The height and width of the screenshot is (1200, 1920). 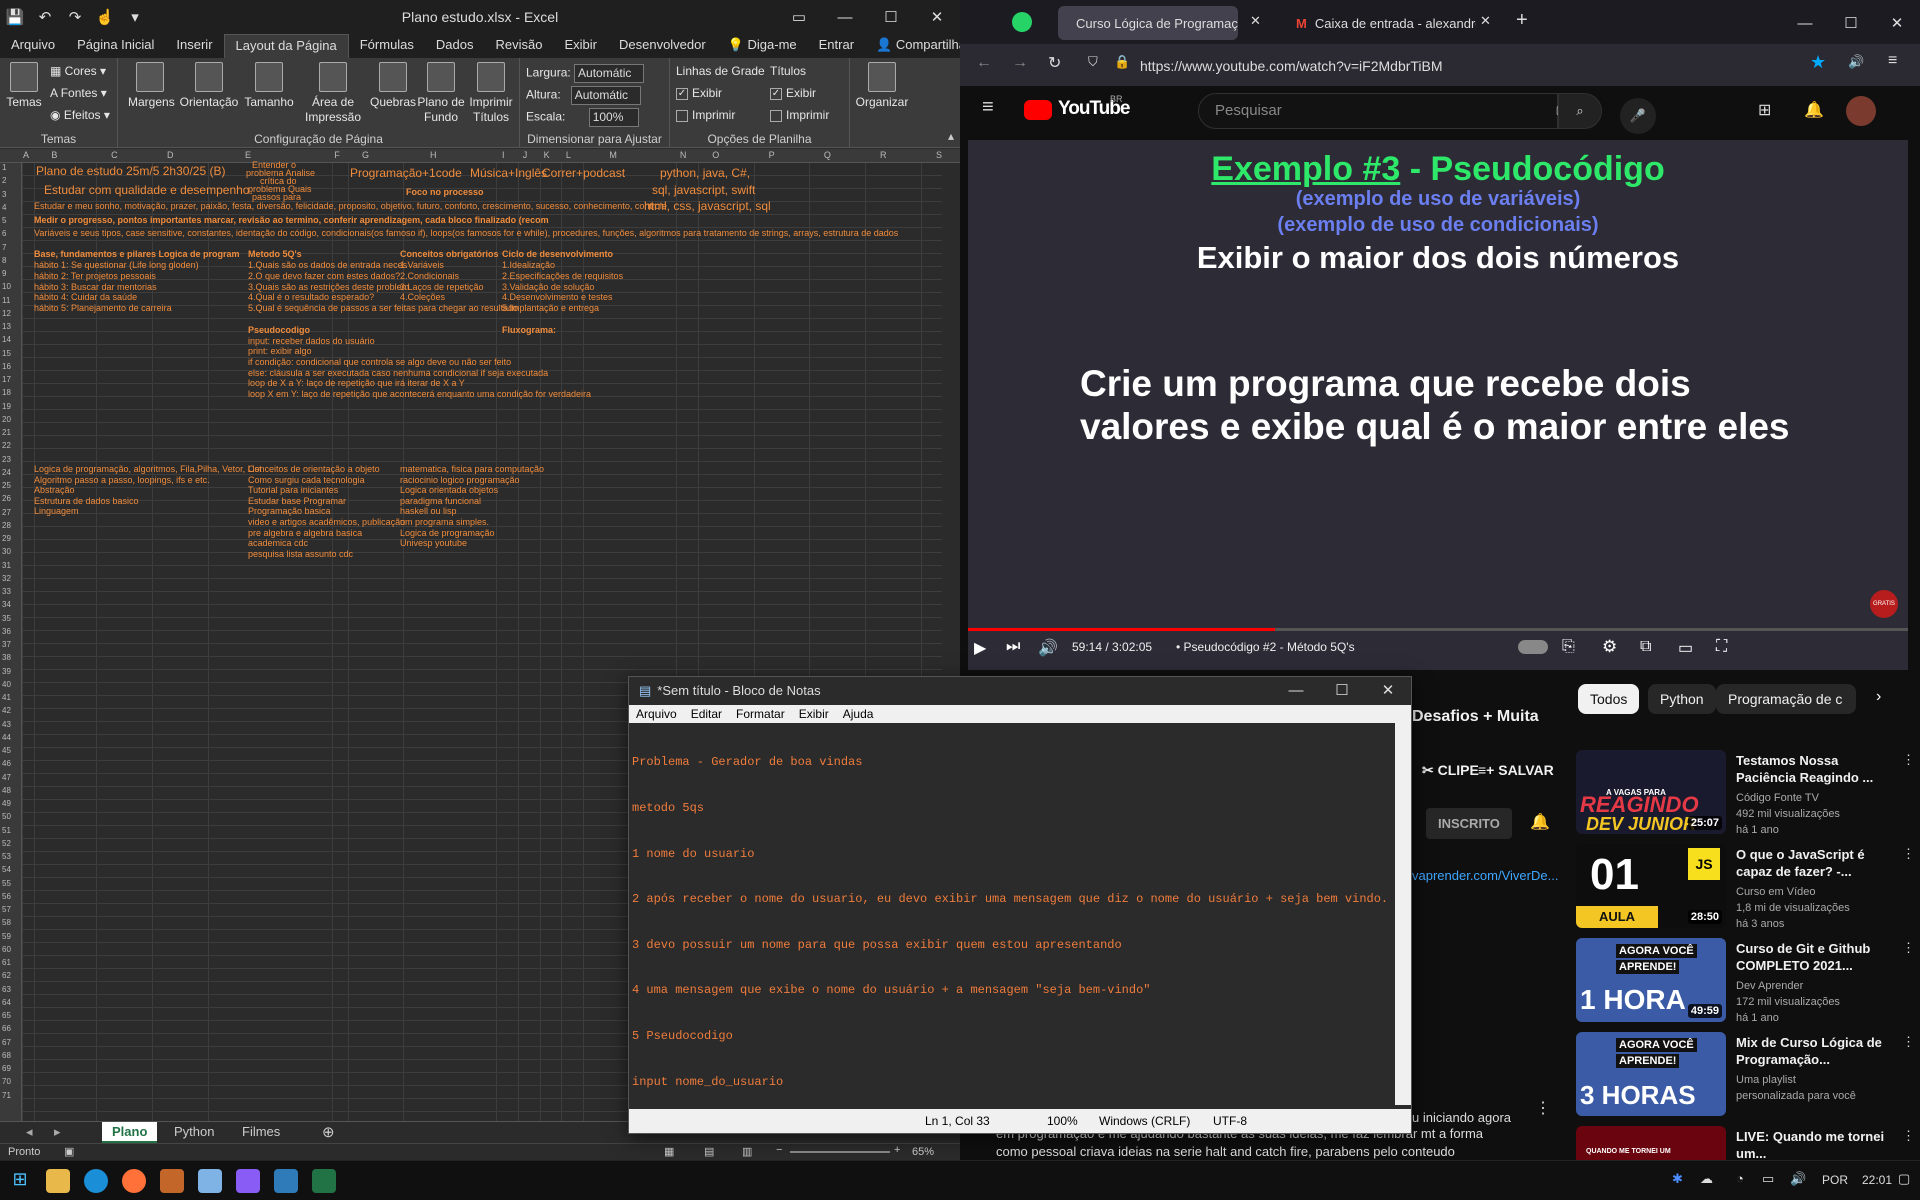 I want to click on close-tab-icon: ✕, so click(x=1255, y=21).